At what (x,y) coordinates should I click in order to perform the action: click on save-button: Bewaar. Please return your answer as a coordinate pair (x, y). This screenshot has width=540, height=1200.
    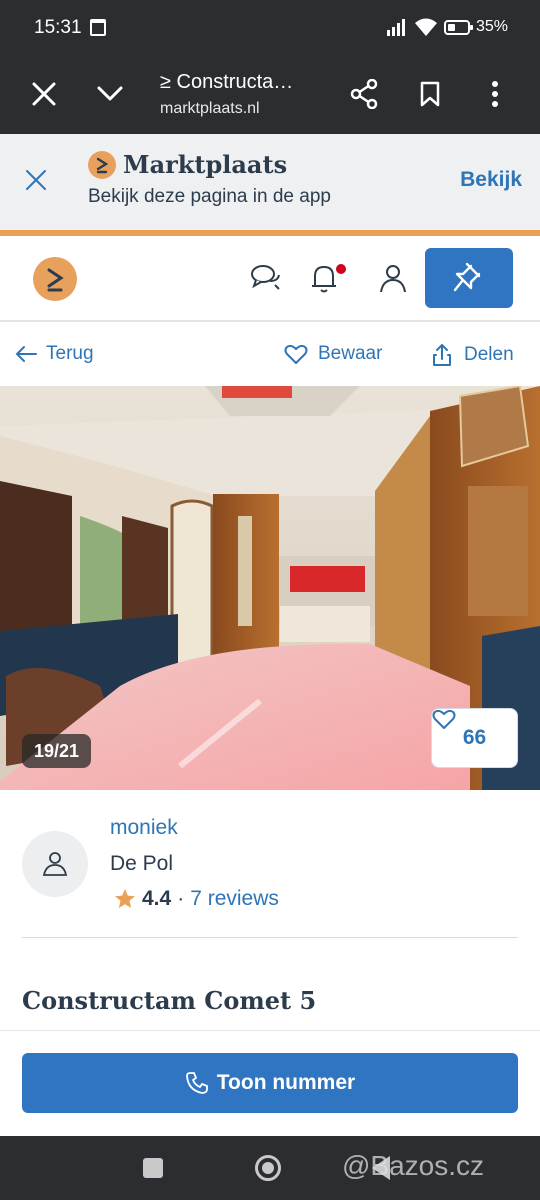
    Looking at the image, I should click on (333, 354).